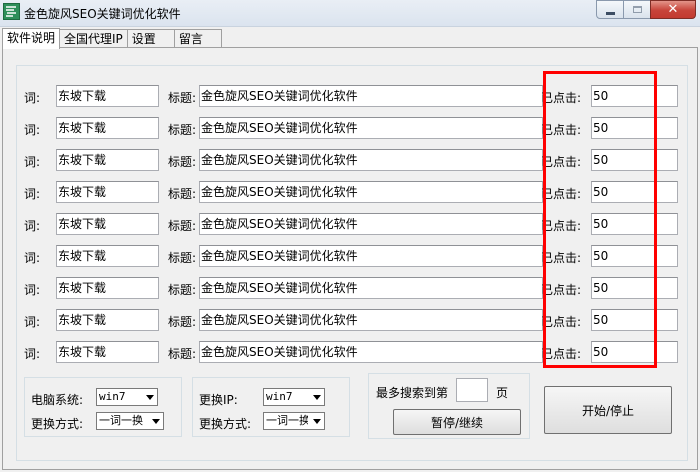 The width and height of the screenshot is (700, 472). What do you see at coordinates (150, 38) in the screenshot?
I see `tab-settings: 设置` at bounding box center [150, 38].